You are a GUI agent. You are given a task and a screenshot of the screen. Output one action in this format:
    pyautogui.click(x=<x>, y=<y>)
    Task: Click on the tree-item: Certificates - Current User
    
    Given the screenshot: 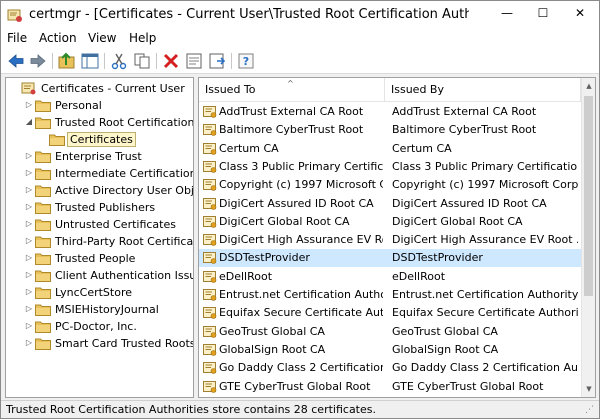 What is the action you would take?
    pyautogui.click(x=99, y=88)
    